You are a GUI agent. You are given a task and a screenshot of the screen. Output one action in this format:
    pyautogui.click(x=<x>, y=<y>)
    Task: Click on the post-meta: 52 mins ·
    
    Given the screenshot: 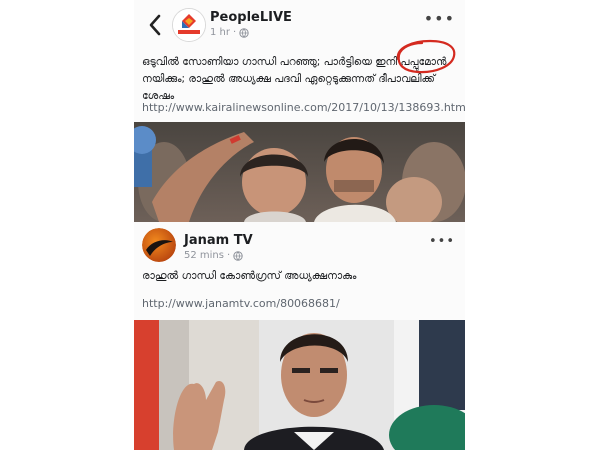 What is the action you would take?
    pyautogui.click(x=213, y=255)
    